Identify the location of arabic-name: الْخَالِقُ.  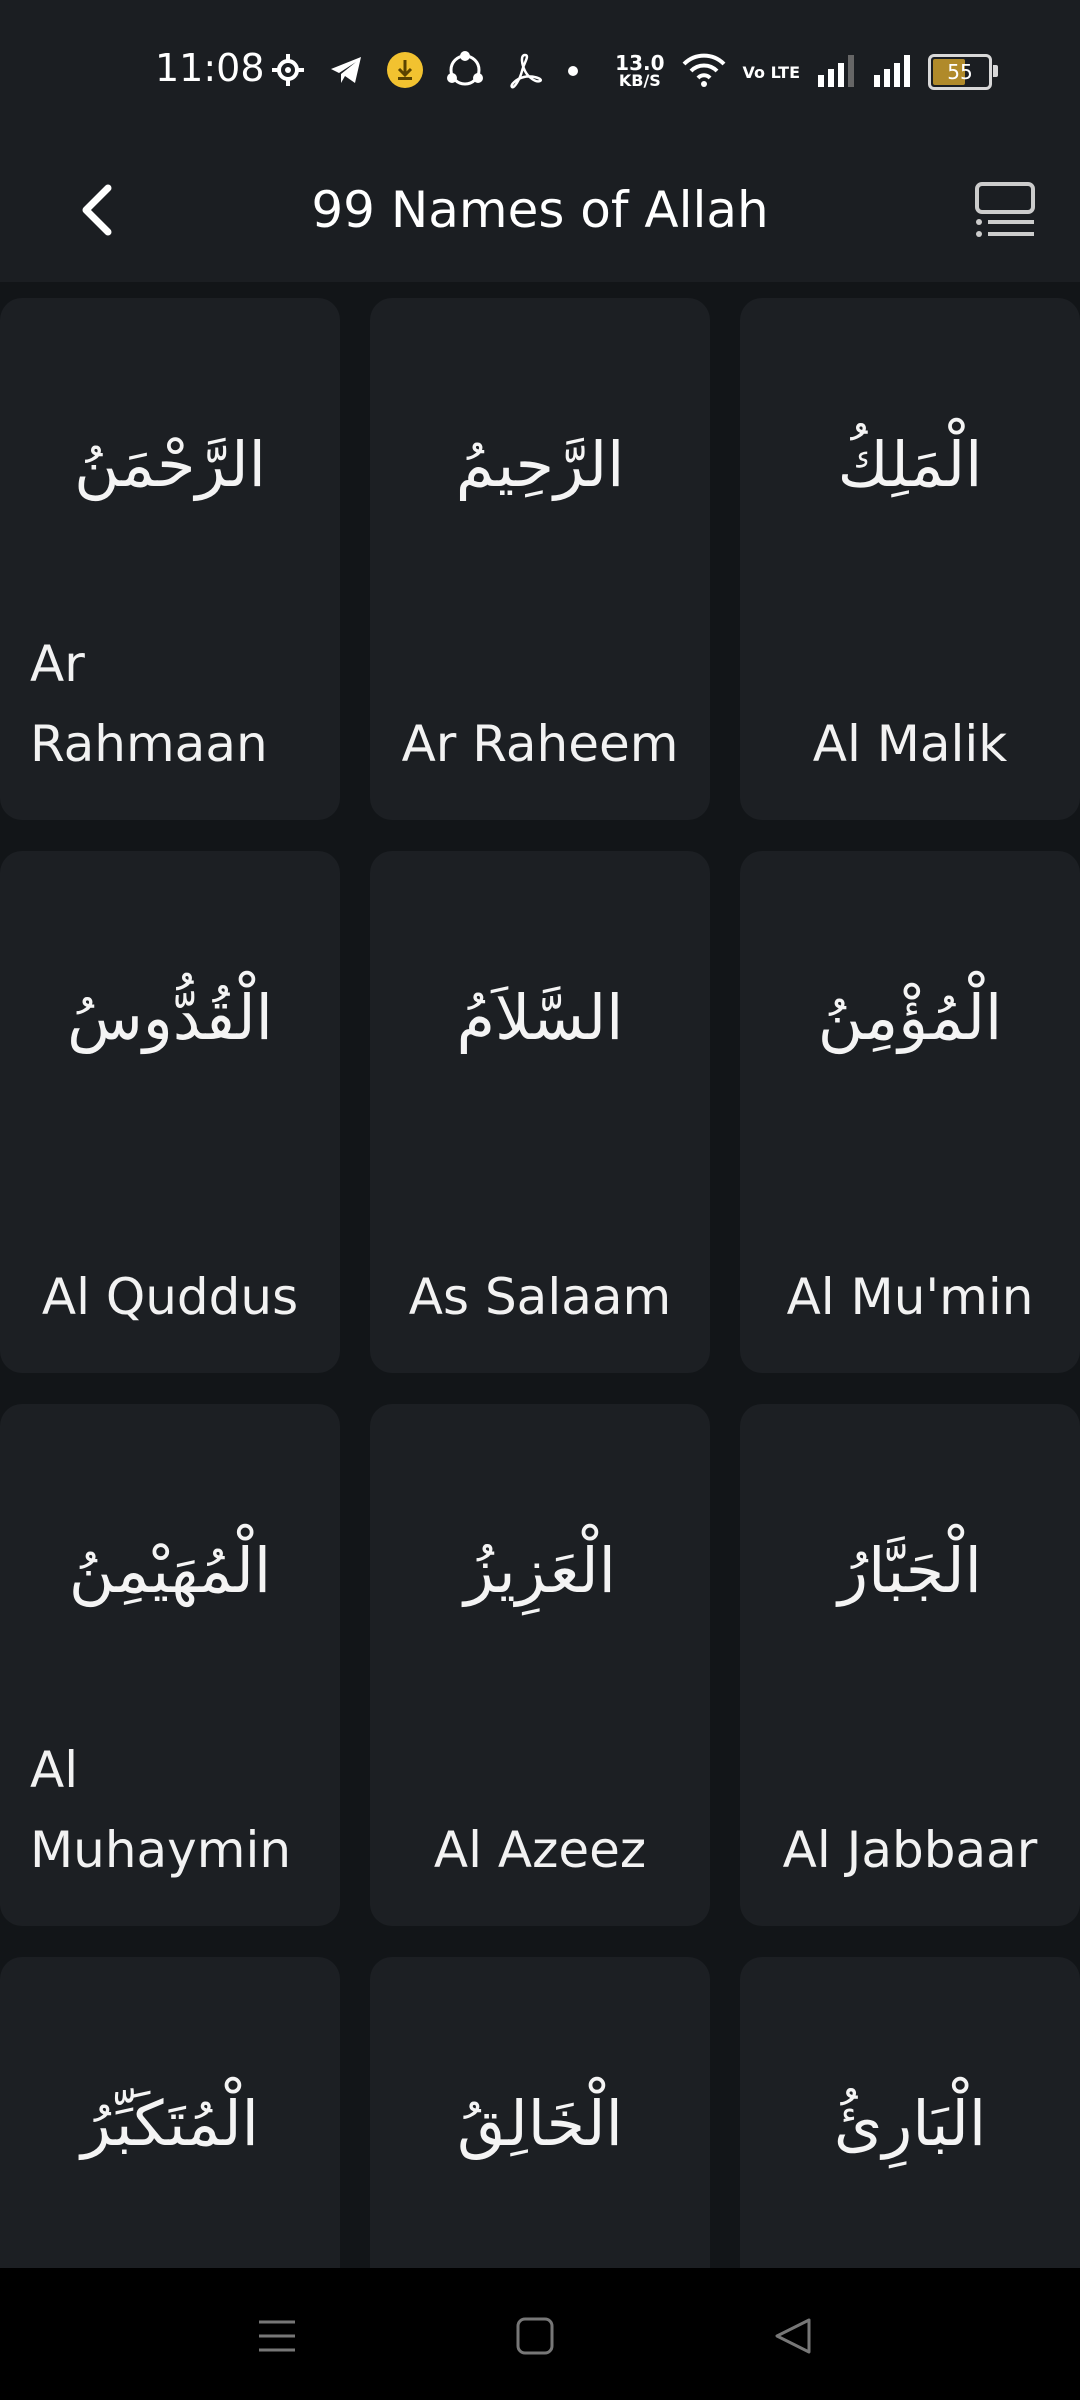
(540, 2123).